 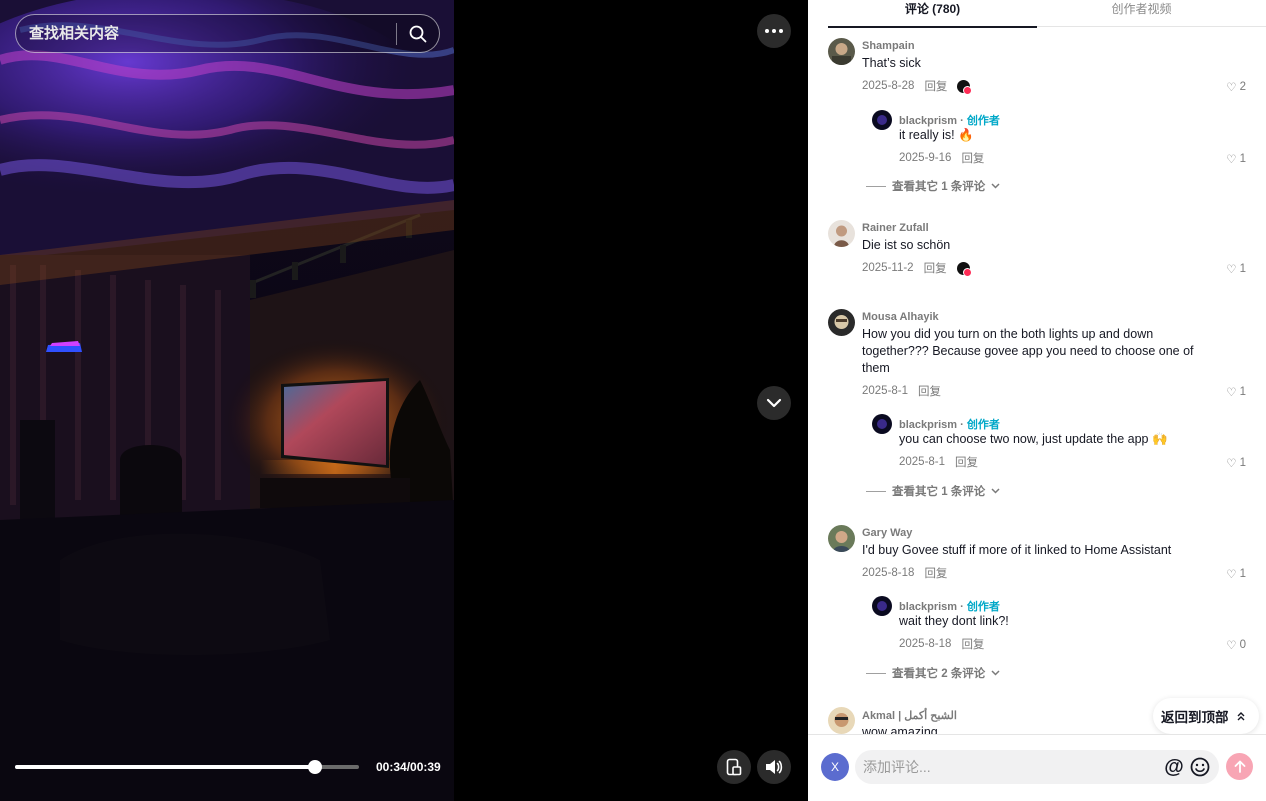 I want to click on comment-date: 2025-8-28, so click(x=888, y=86).